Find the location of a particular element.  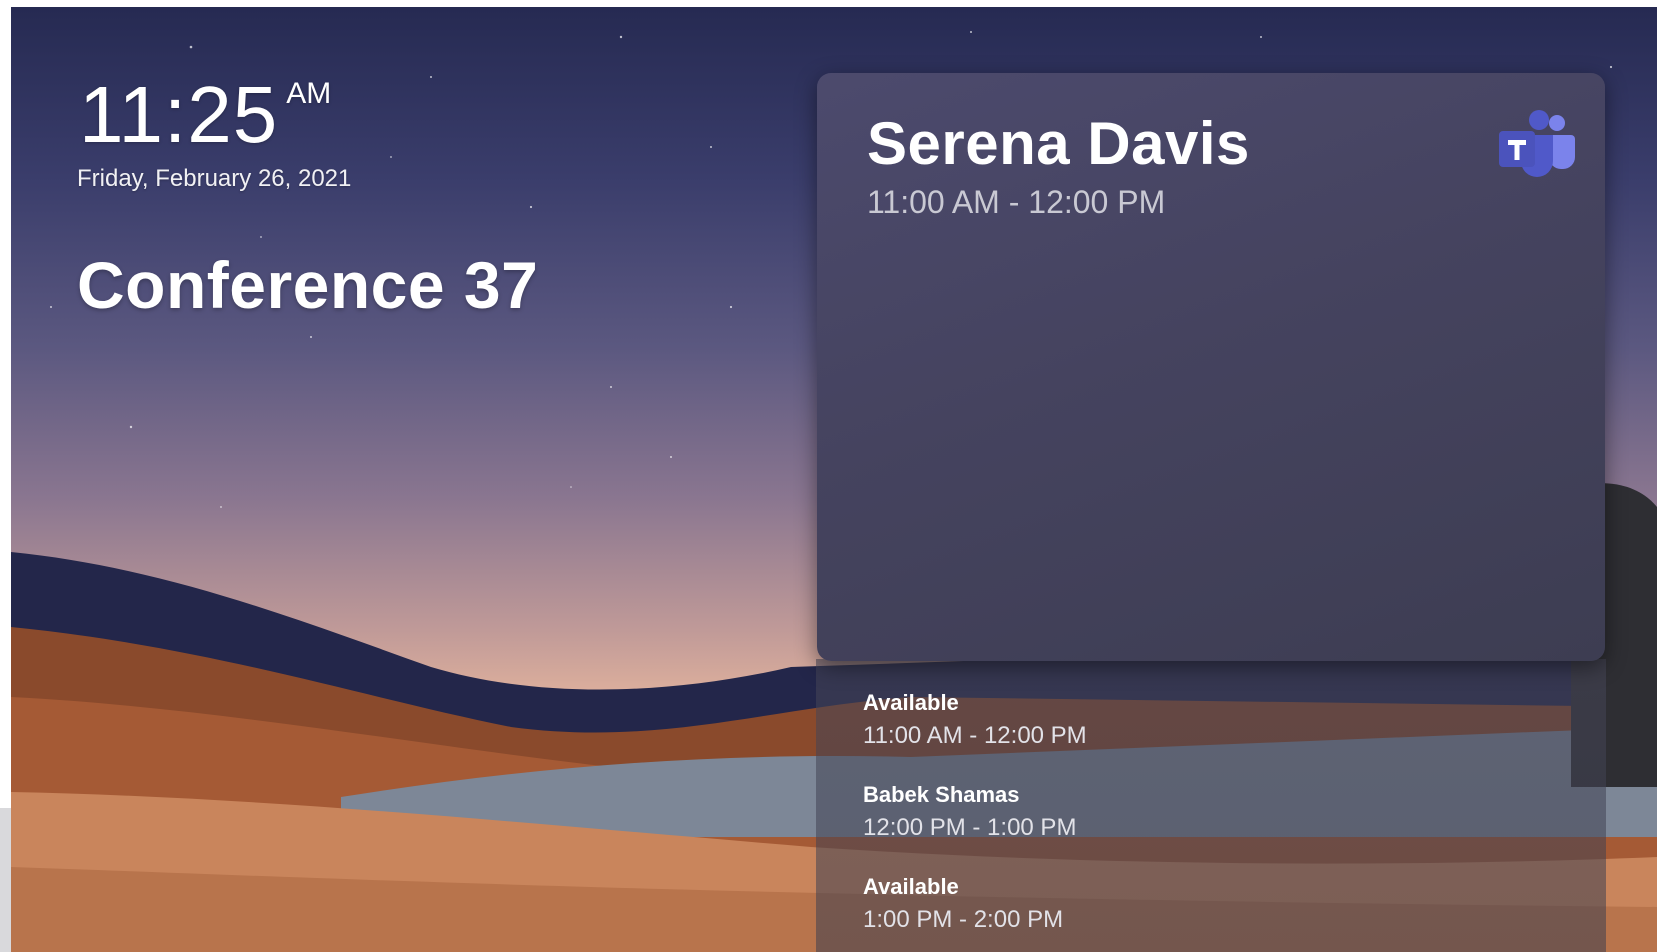

slot-time: 1:00 PM - 2:00 PM is located at coordinates (963, 919).